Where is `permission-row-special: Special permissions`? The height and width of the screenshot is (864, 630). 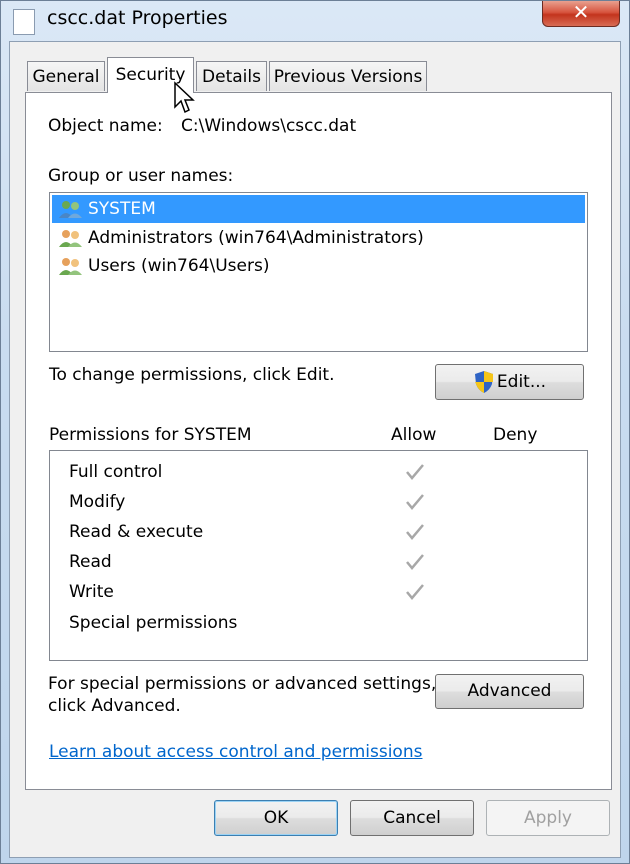 permission-row-special: Special permissions is located at coordinates (319, 623).